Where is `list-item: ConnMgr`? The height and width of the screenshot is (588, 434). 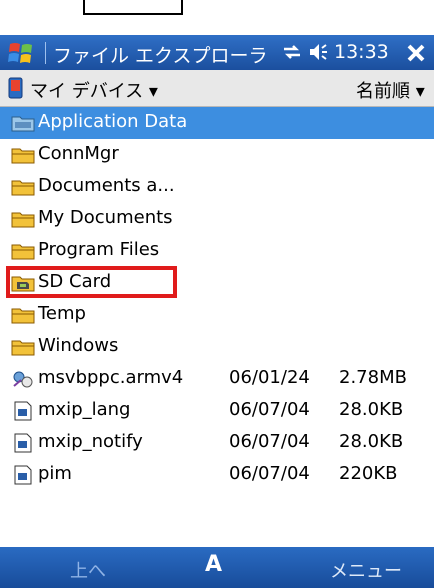 list-item: ConnMgr is located at coordinates (217, 155).